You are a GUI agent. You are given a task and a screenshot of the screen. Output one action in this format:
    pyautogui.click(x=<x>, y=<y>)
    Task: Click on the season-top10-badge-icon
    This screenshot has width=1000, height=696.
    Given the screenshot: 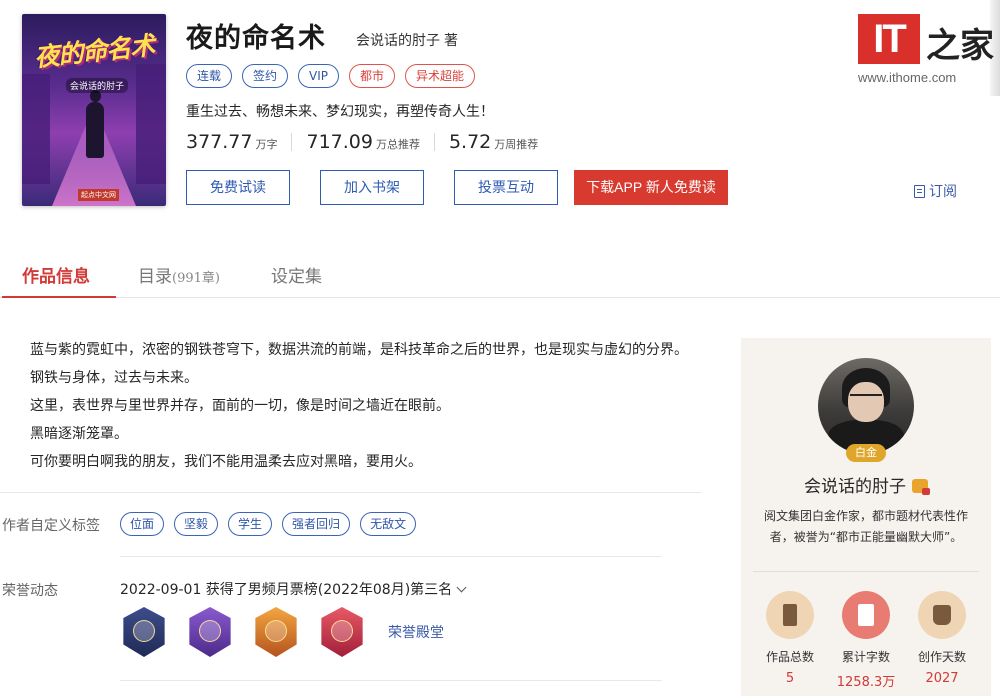 What is the action you would take?
    pyautogui.click(x=144, y=632)
    